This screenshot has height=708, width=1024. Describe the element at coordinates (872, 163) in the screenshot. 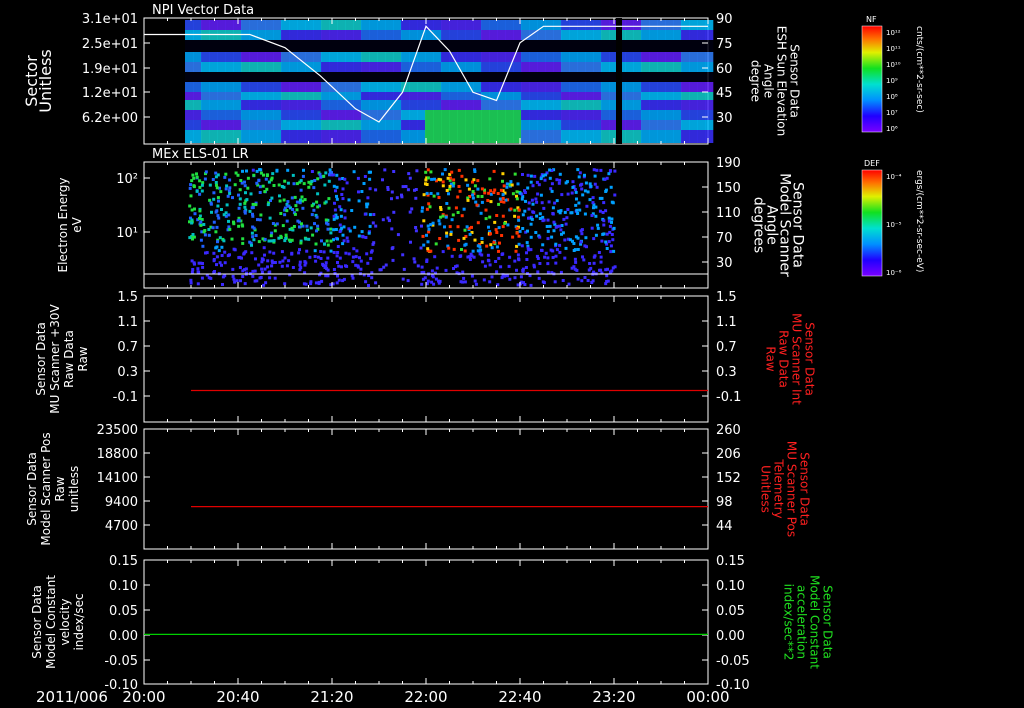

I see `colorbar-def-label: DEF` at that location.